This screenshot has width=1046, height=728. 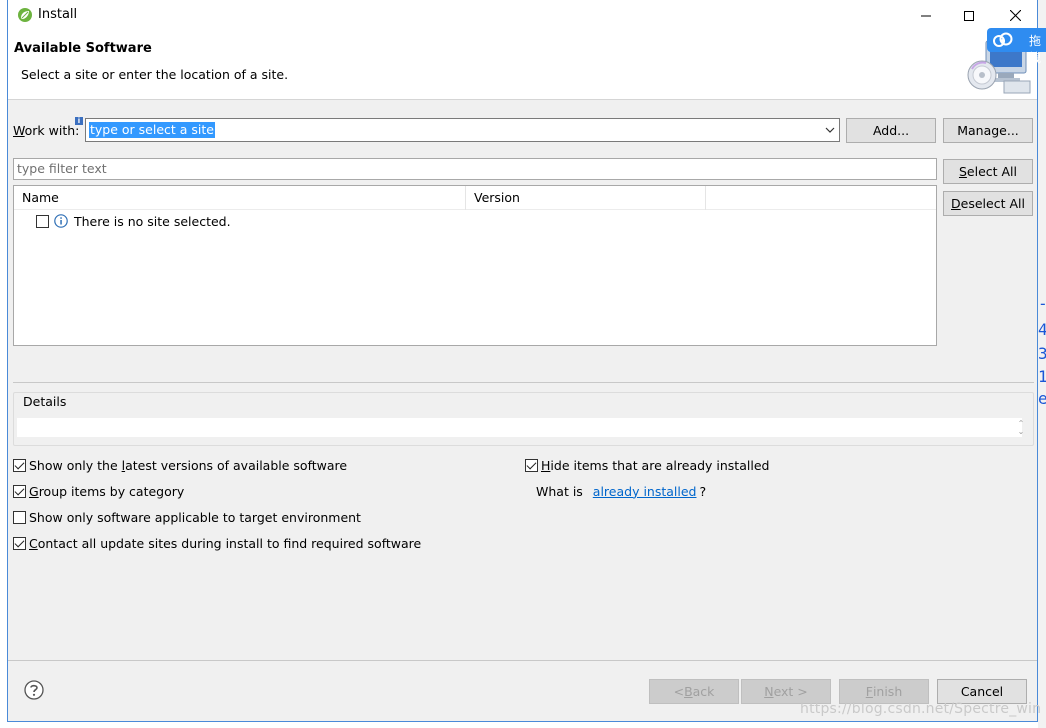 I want to click on chevron-down-icon, so click(x=830, y=130).